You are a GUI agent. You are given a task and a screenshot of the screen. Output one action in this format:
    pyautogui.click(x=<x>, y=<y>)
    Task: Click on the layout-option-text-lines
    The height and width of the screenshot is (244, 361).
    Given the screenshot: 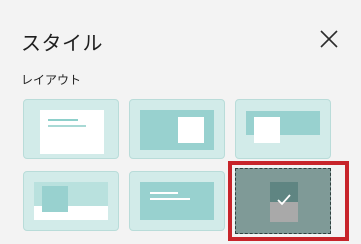 What is the action you would take?
    pyautogui.click(x=177, y=201)
    